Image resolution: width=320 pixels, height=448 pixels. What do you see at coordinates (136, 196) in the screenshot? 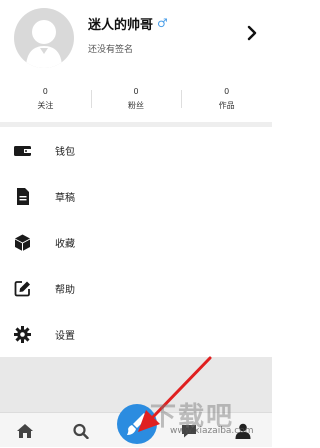
I see `menu-item-drafts: 草稿` at bounding box center [136, 196].